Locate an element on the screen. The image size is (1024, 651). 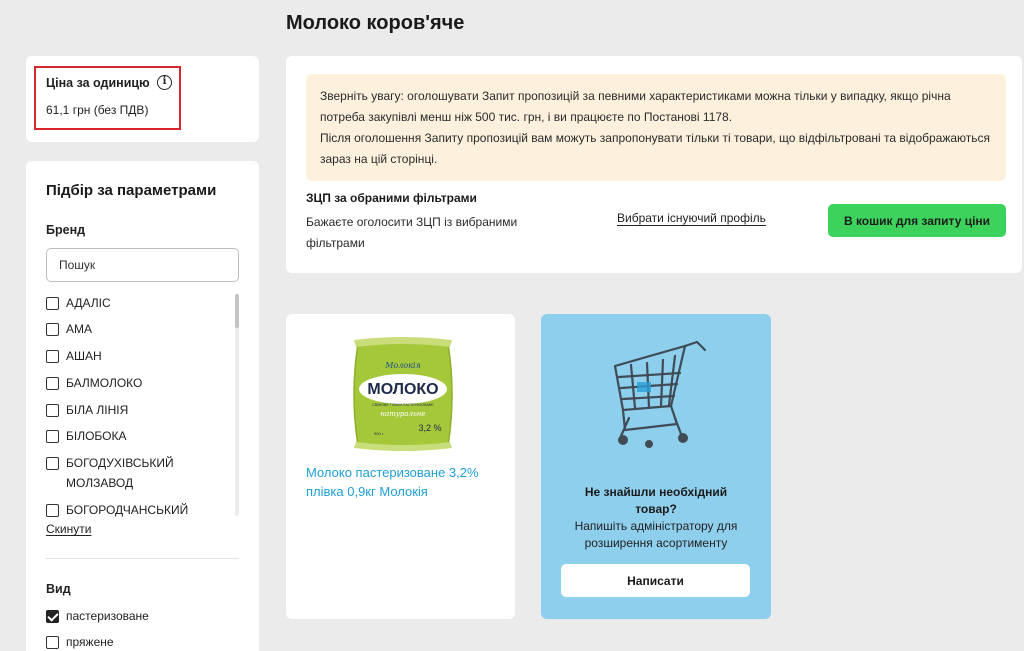
package-weight: 900 г is located at coordinates (379, 433).